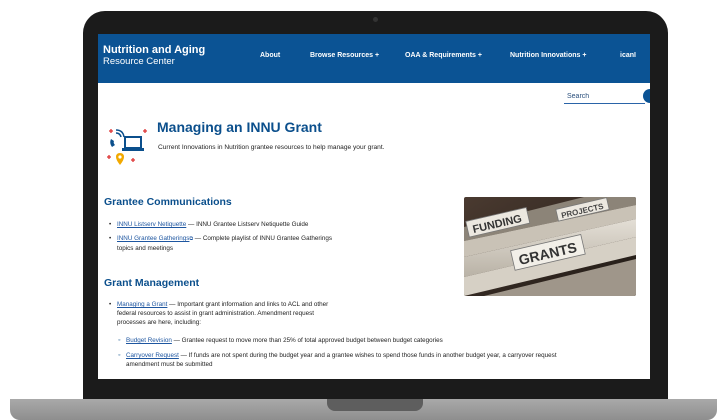 The image size is (727, 420). Describe the element at coordinates (159, 322) in the screenshot. I see `list-item-text-cont: processes are here, including:` at that location.